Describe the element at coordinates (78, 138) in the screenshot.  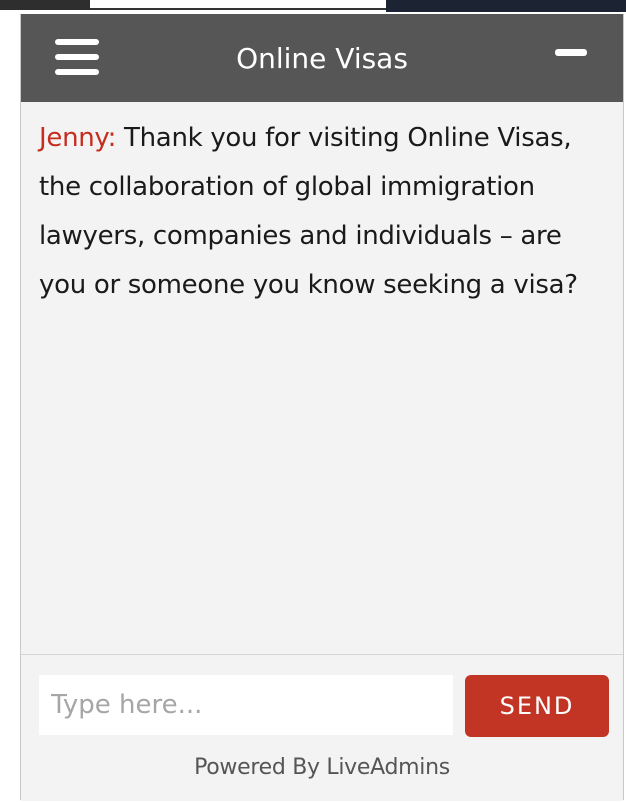
I see `message-sender: Jenny:` at that location.